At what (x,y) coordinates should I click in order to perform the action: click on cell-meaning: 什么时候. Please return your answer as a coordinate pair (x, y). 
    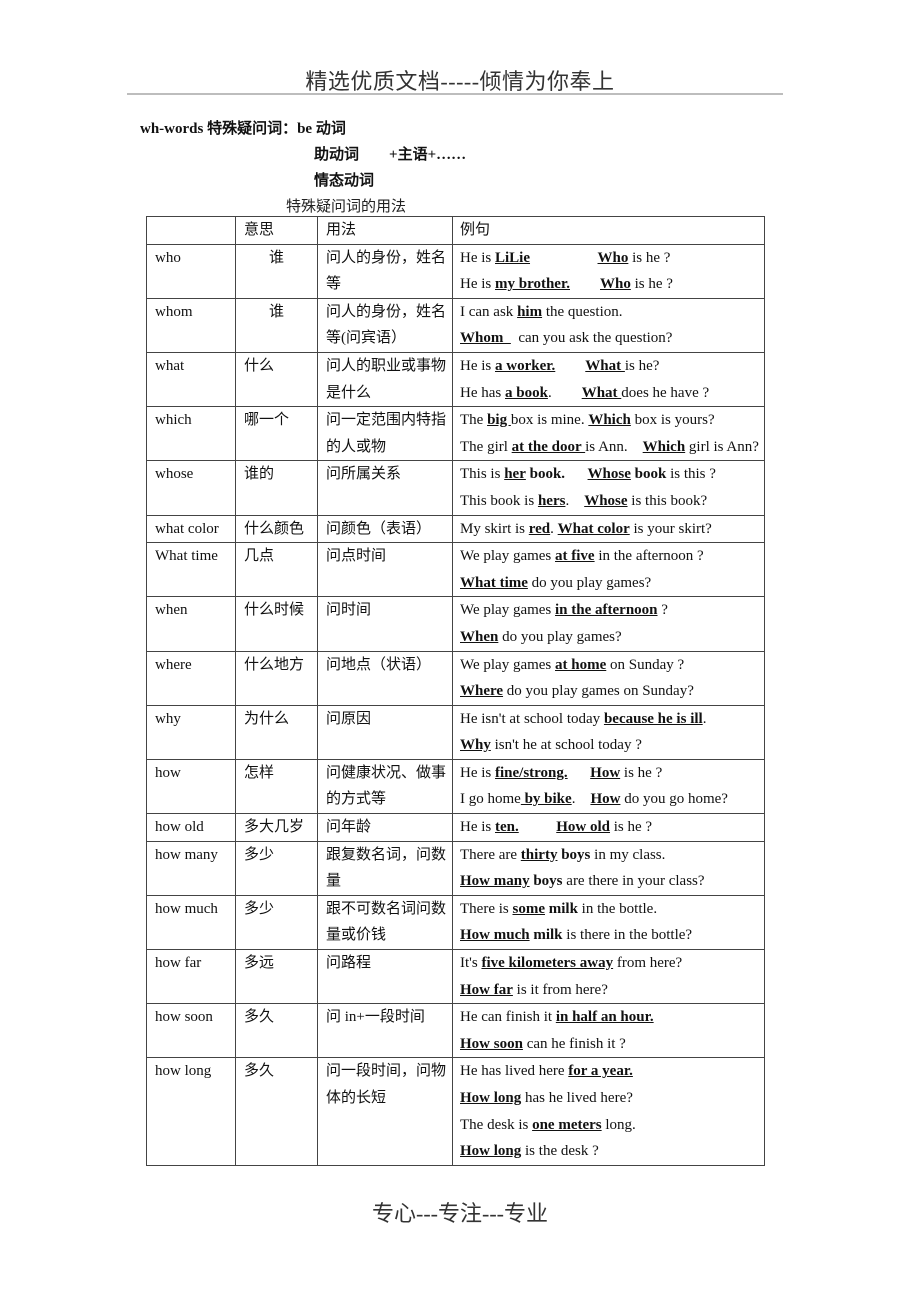
    Looking at the image, I should click on (276, 624).